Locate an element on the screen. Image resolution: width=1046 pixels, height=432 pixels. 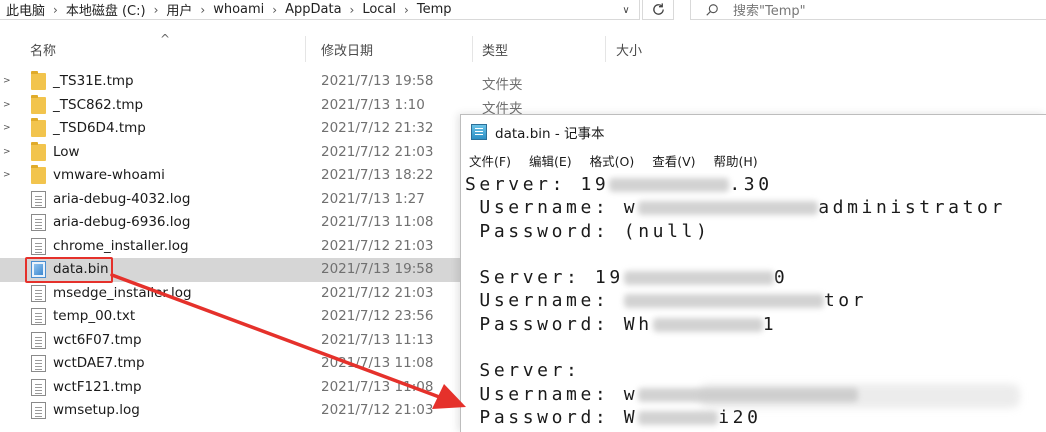
notepad-title: data.bin - 记事本 is located at coordinates (550, 134).